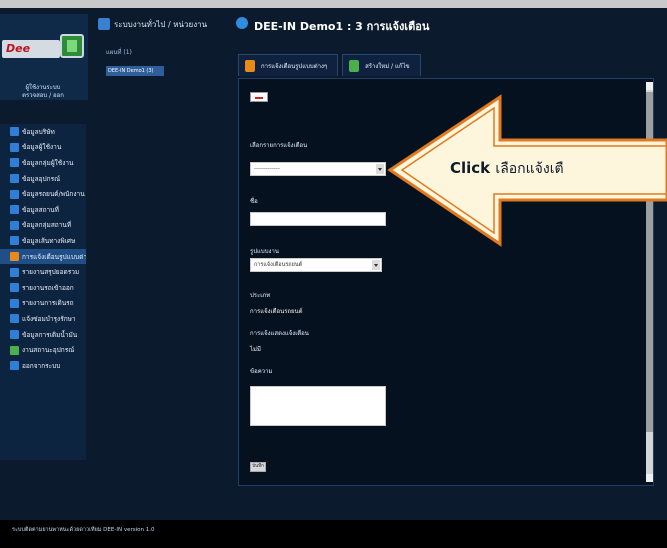 The height and width of the screenshot is (548, 667). I want to click on company-logo: Dee, so click(31, 49).